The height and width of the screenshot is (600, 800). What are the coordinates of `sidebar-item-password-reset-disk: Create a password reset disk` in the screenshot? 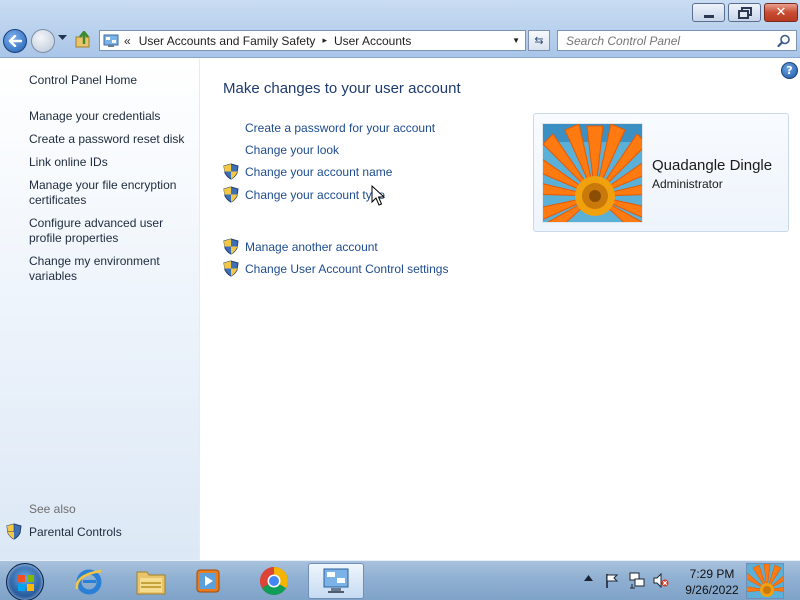 It's located at (111, 139).